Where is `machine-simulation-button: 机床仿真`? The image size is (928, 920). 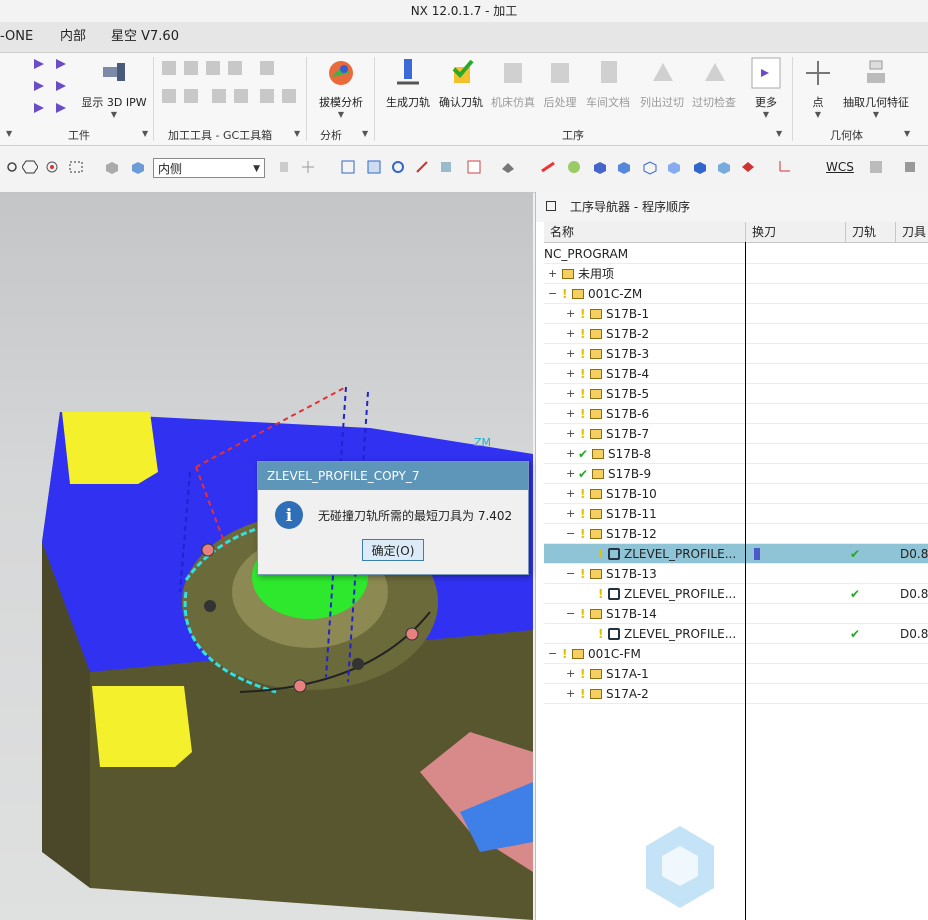 machine-simulation-button: 机床仿真 is located at coordinates (513, 83).